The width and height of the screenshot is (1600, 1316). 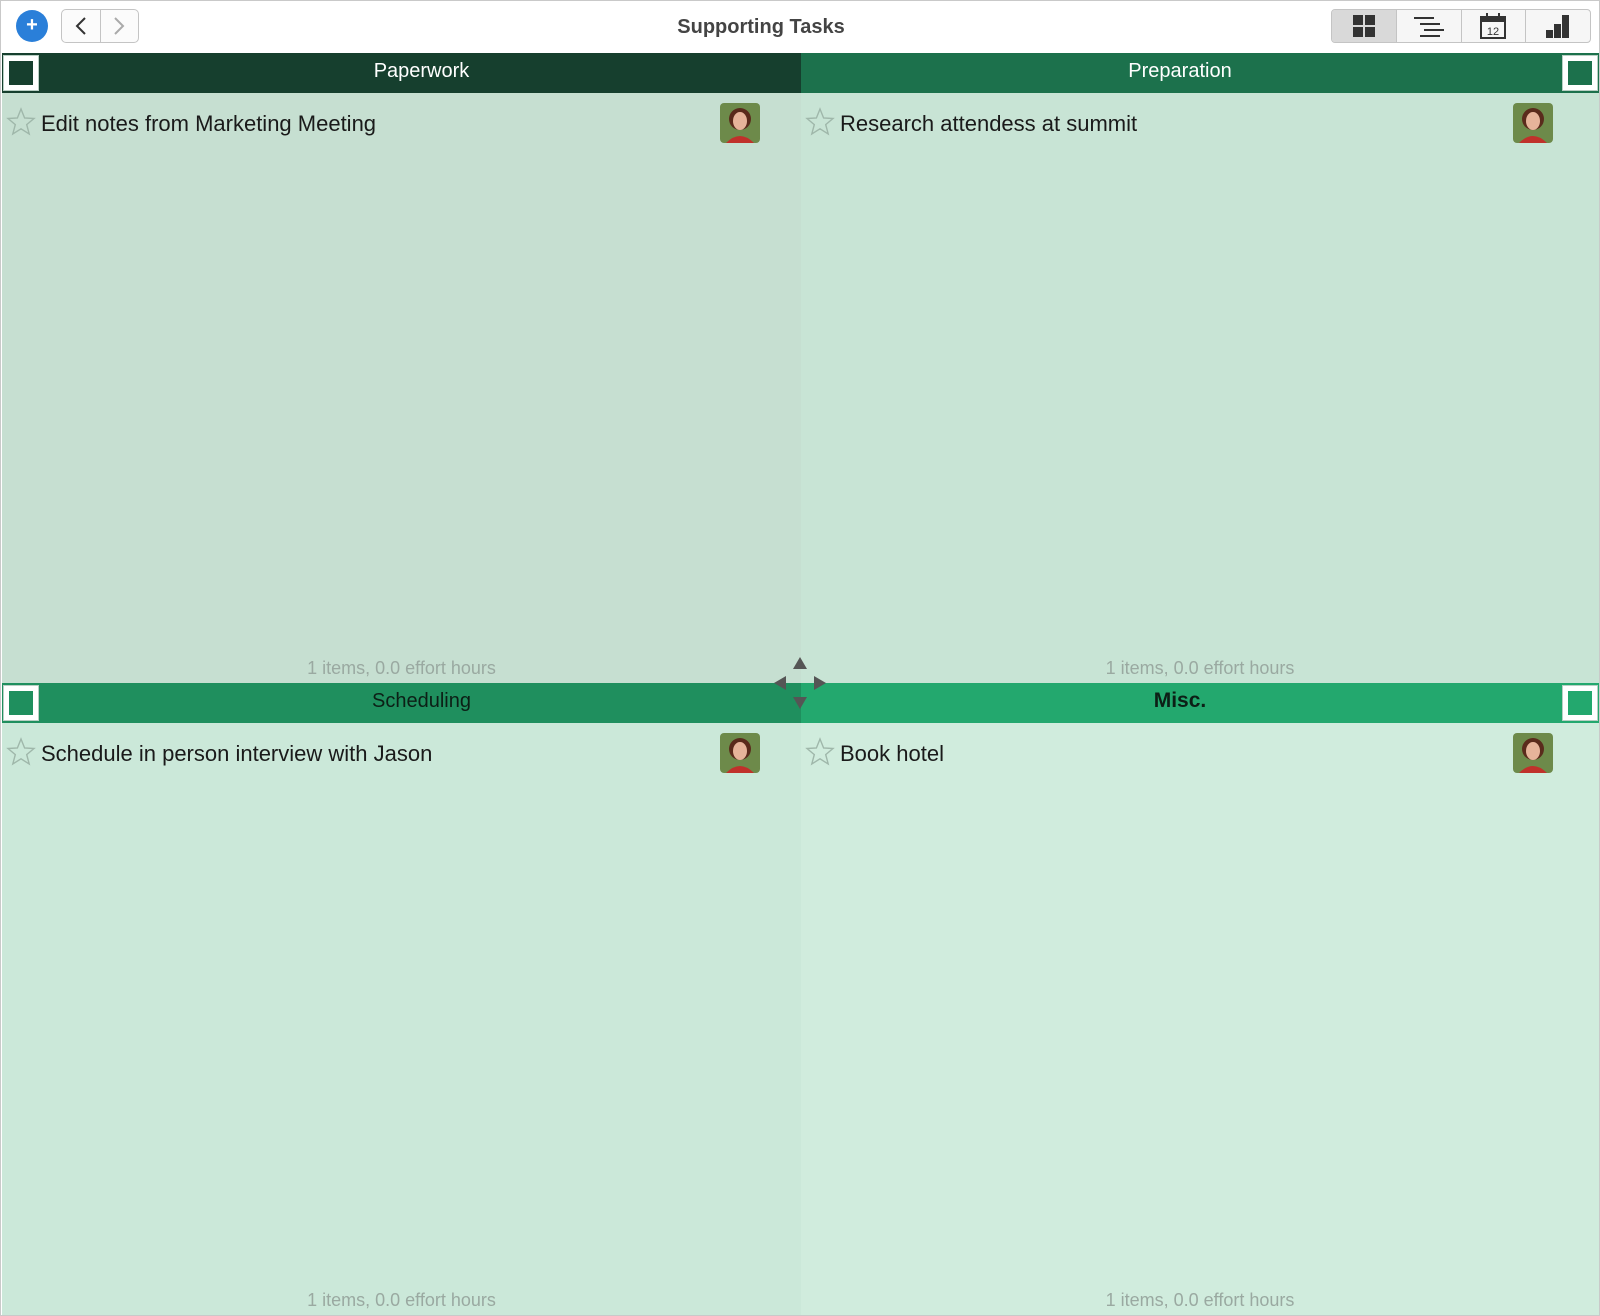 What do you see at coordinates (1493, 32) in the screenshot?
I see `calendar-day-text: 12` at bounding box center [1493, 32].